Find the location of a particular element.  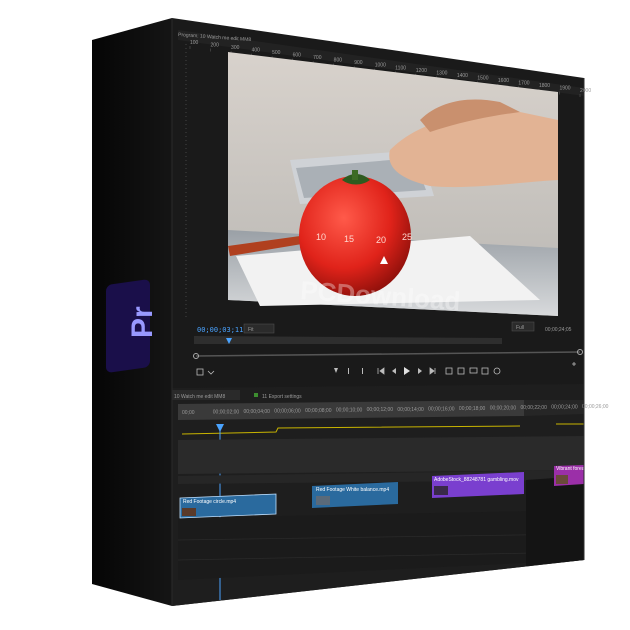

ruler-label: 300 is located at coordinates (235, 48).